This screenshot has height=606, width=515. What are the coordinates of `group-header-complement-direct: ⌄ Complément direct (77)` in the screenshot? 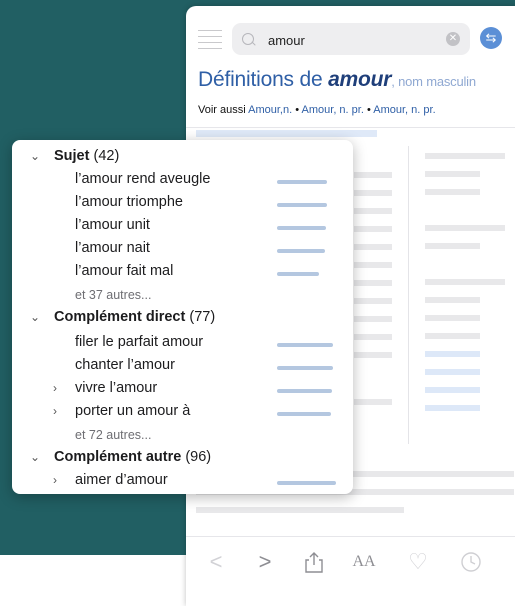 It's located at (182, 318).